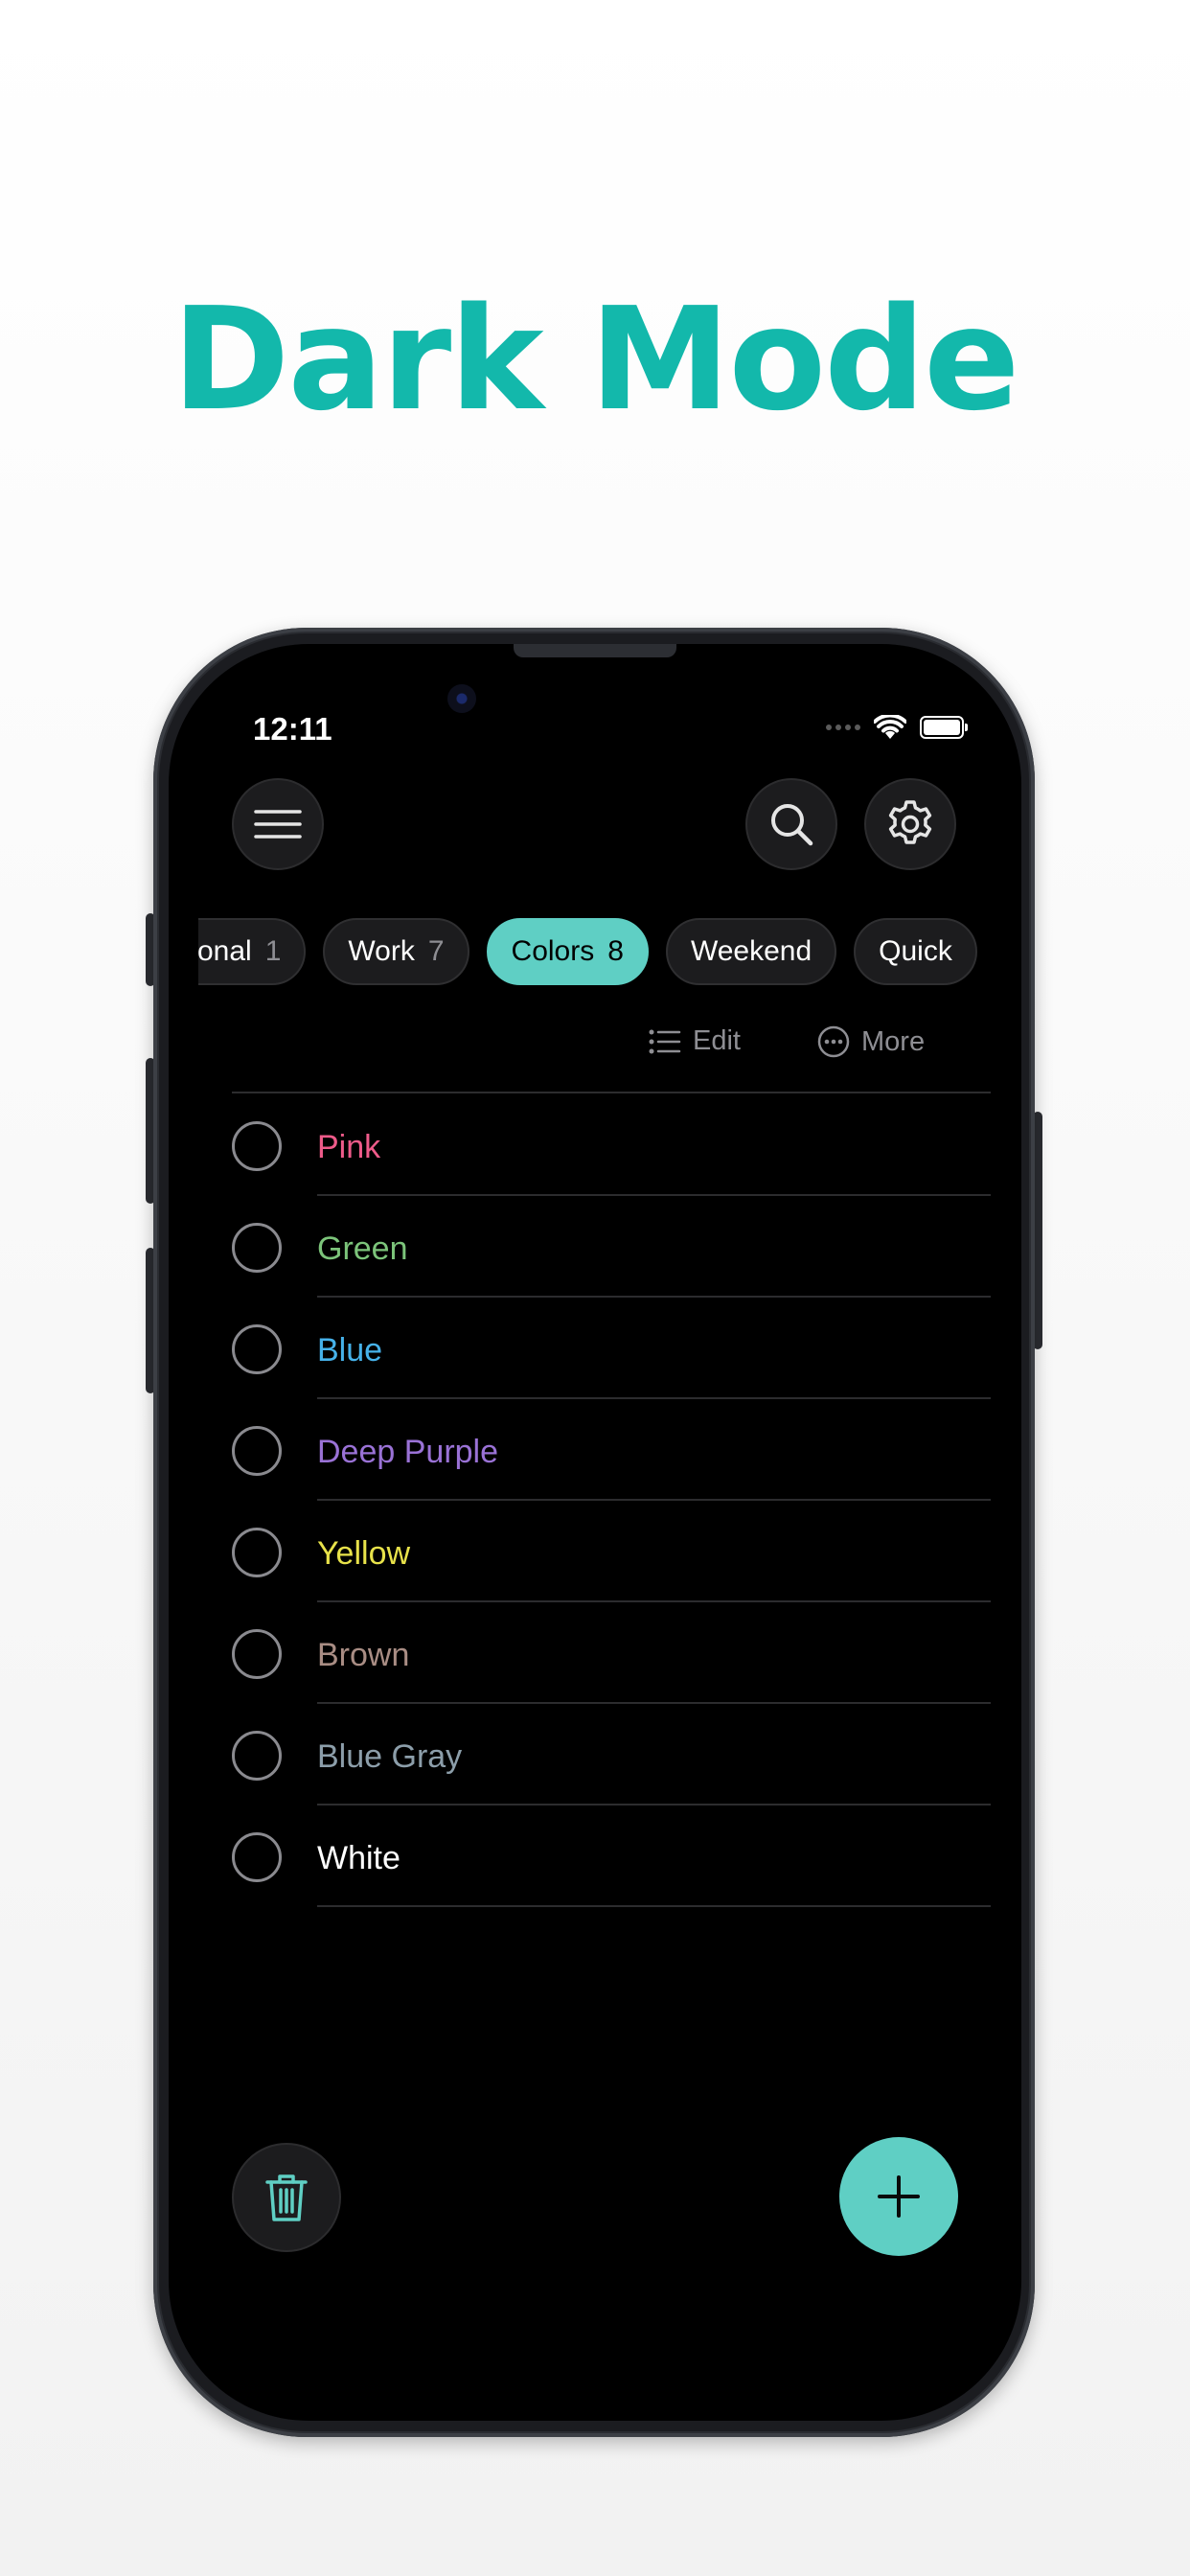 This screenshot has height=2576, width=1190. Describe the element at coordinates (293, 729) in the screenshot. I see `status-time: 12:11` at that location.